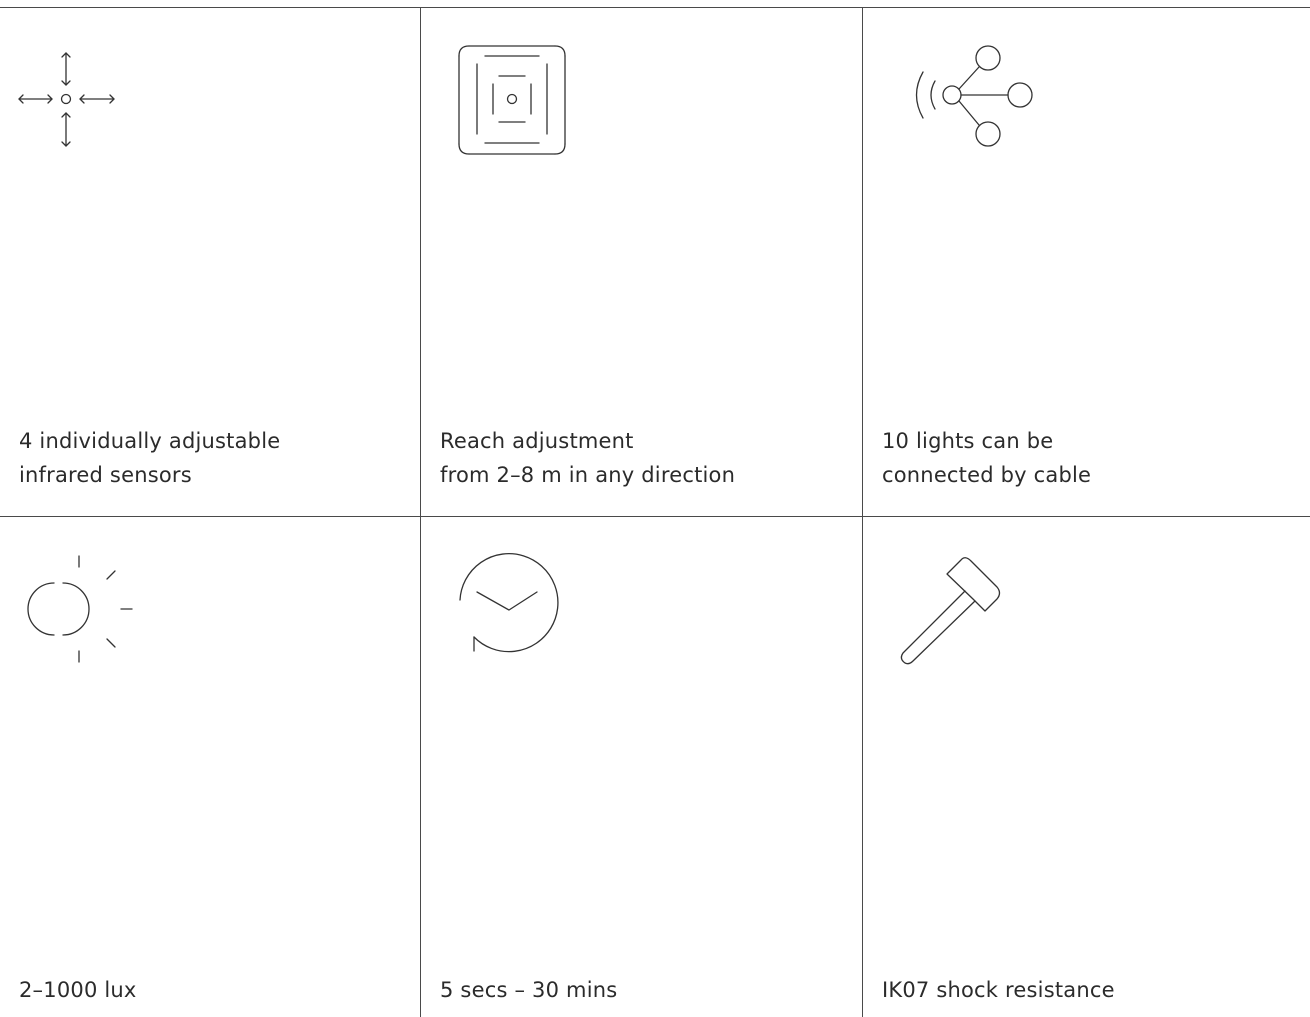 The height and width of the screenshot is (1017, 1310). What do you see at coordinates (517, 612) in the screenshot?
I see `clock-timer-icon` at bounding box center [517, 612].